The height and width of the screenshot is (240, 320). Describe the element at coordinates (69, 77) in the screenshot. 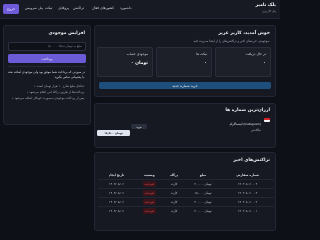

I see `wallet-note: با پشتیبانی تماس بگیرید.` at that location.